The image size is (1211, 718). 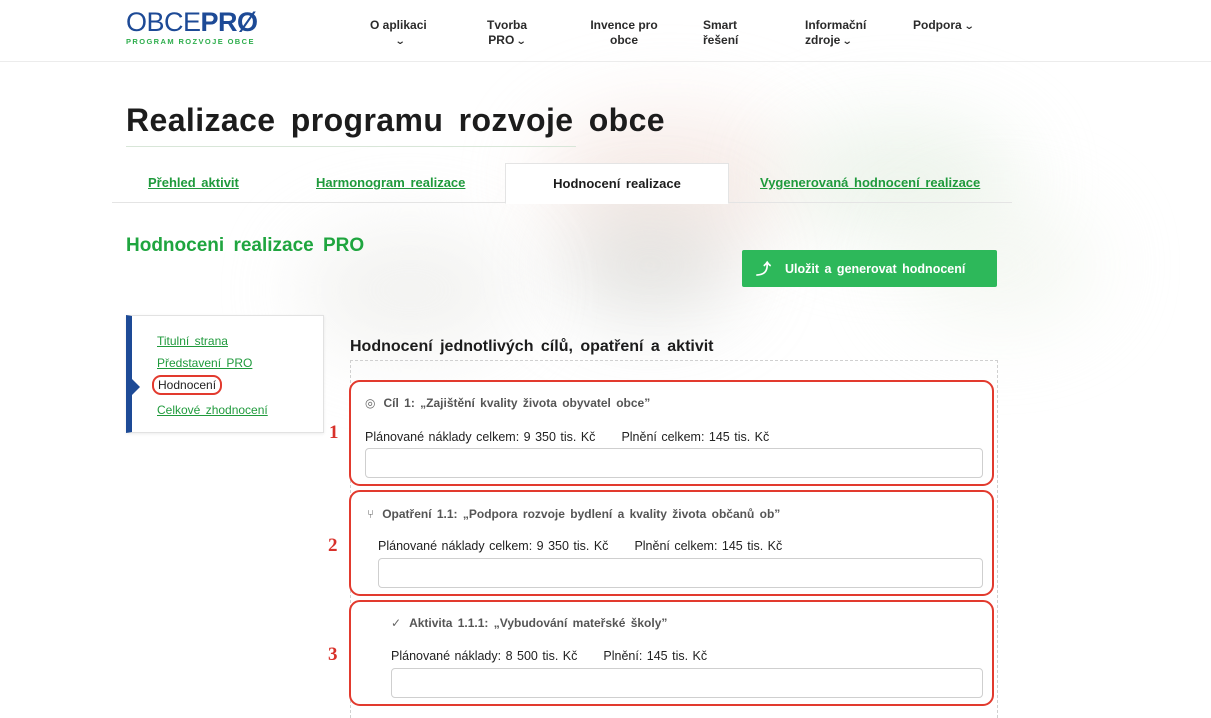 I want to click on nav-smart-reseni: Smart řešení, so click(x=724, y=33).